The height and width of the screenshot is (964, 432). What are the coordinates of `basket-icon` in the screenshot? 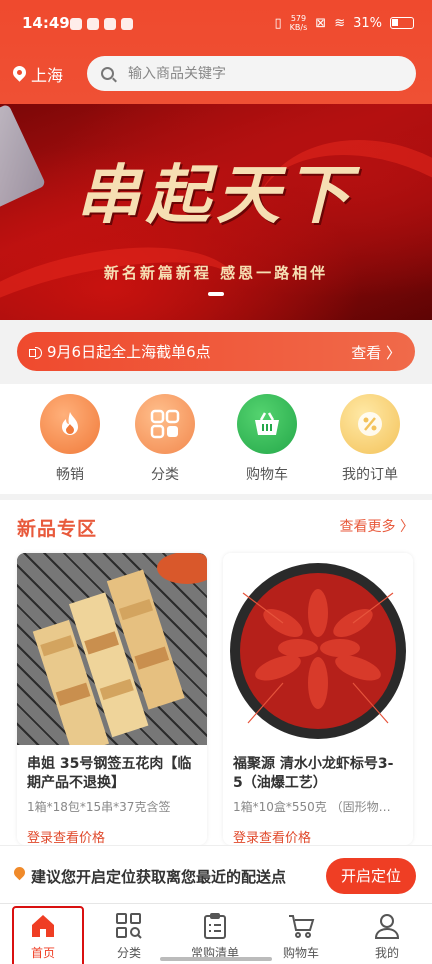 It's located at (267, 424).